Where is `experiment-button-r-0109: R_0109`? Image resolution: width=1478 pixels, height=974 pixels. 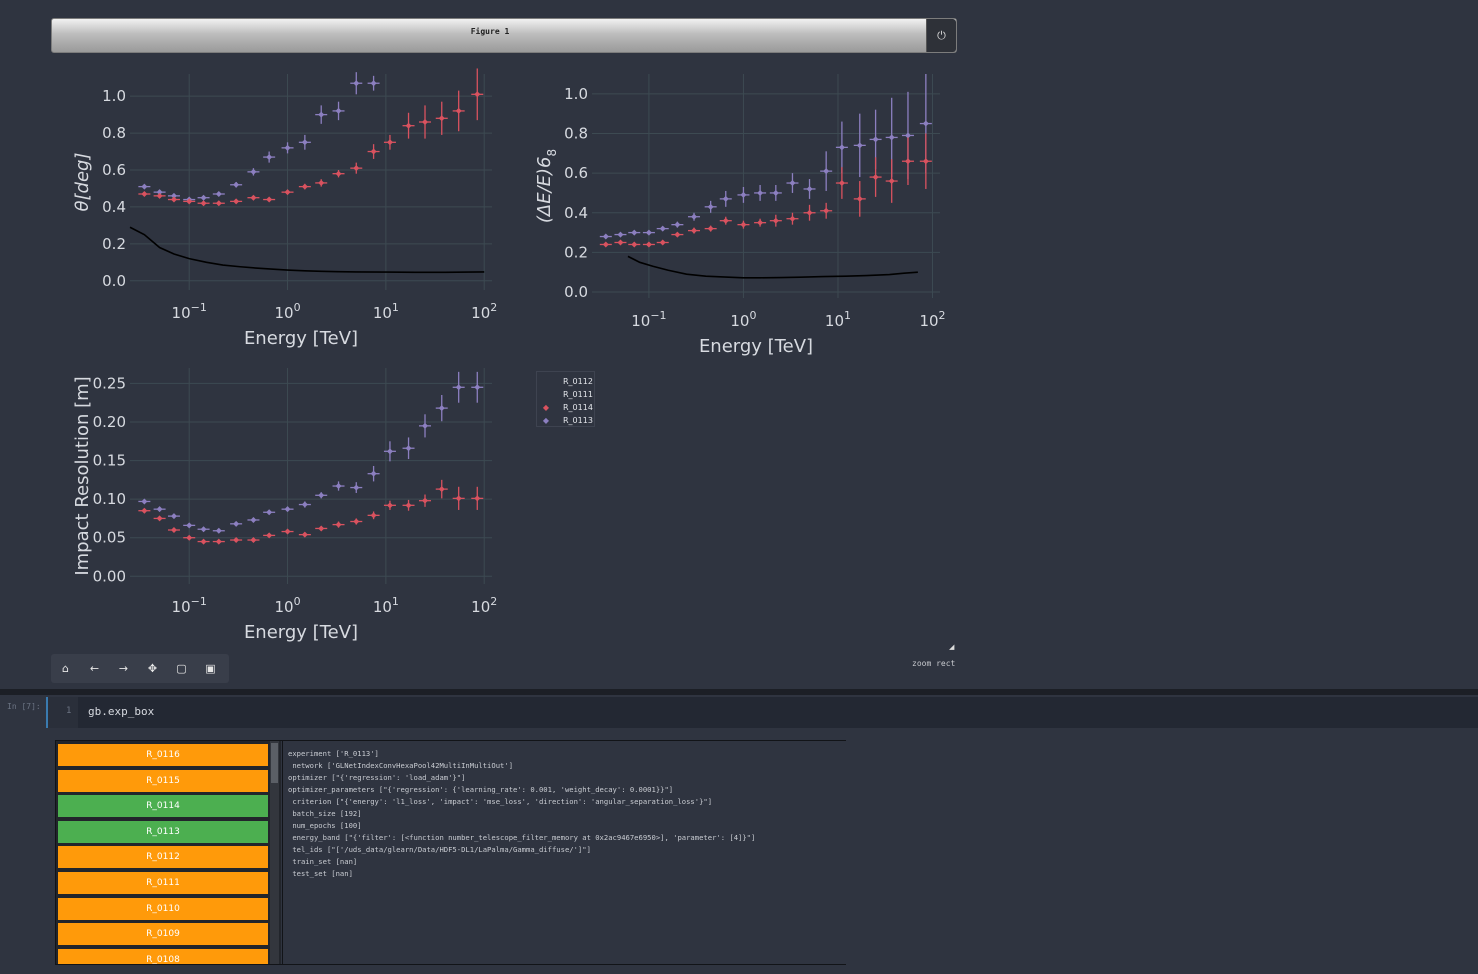
experiment-button-r-0109: R_0109 is located at coordinates (163, 934).